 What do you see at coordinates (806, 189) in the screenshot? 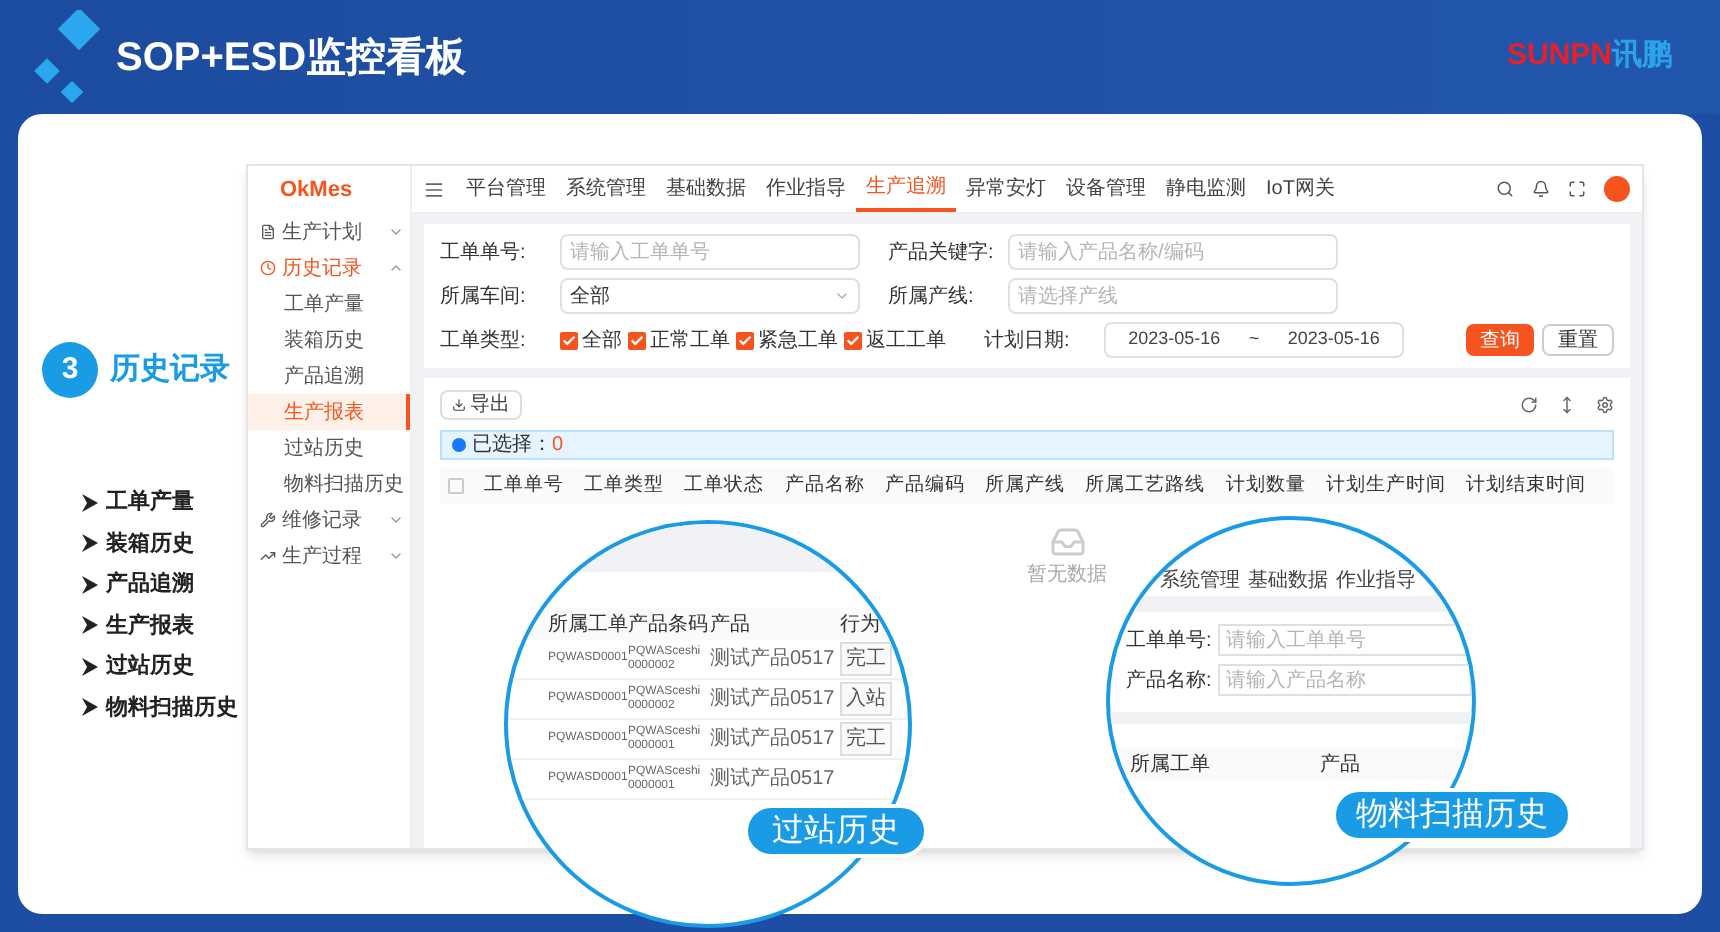
I see `nav-tab: 作业指导` at bounding box center [806, 189].